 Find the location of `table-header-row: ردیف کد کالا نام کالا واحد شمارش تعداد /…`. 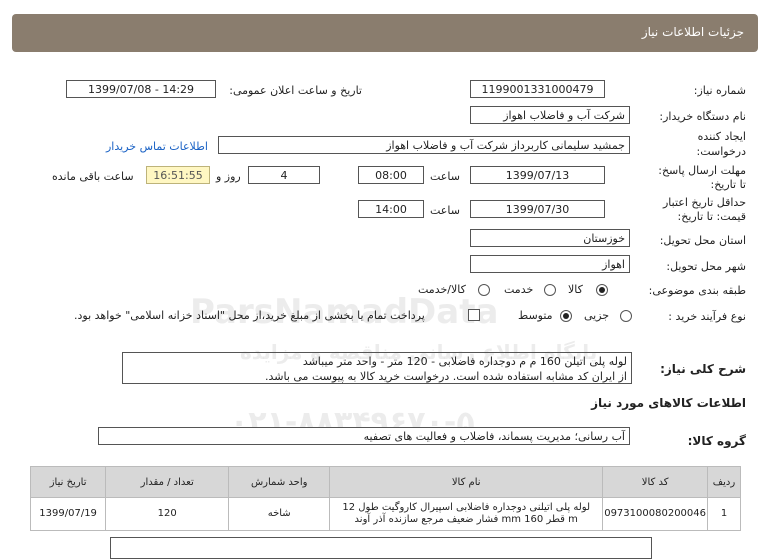

table-header-row: ردیف کد کالا نام کالا واحد شمارش تعداد /… is located at coordinates (385, 482).